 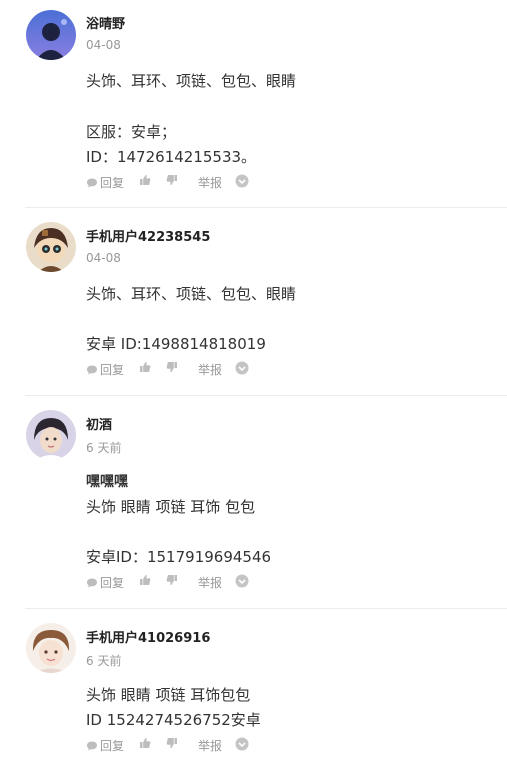 I want to click on comment-text-line: 安卓ID：1517919694546, so click(x=179, y=557).